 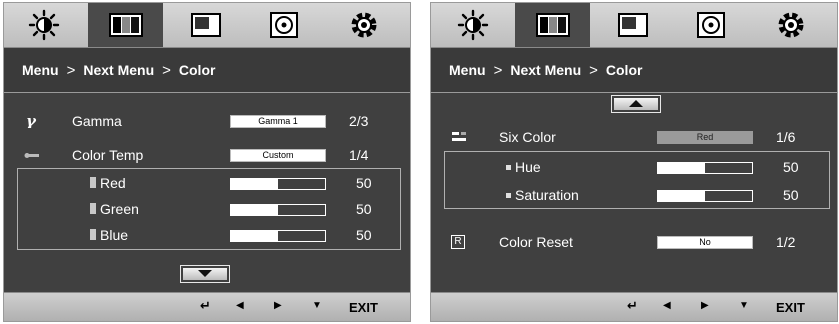 I want to click on svg-text: γ, so click(x=31, y=121).